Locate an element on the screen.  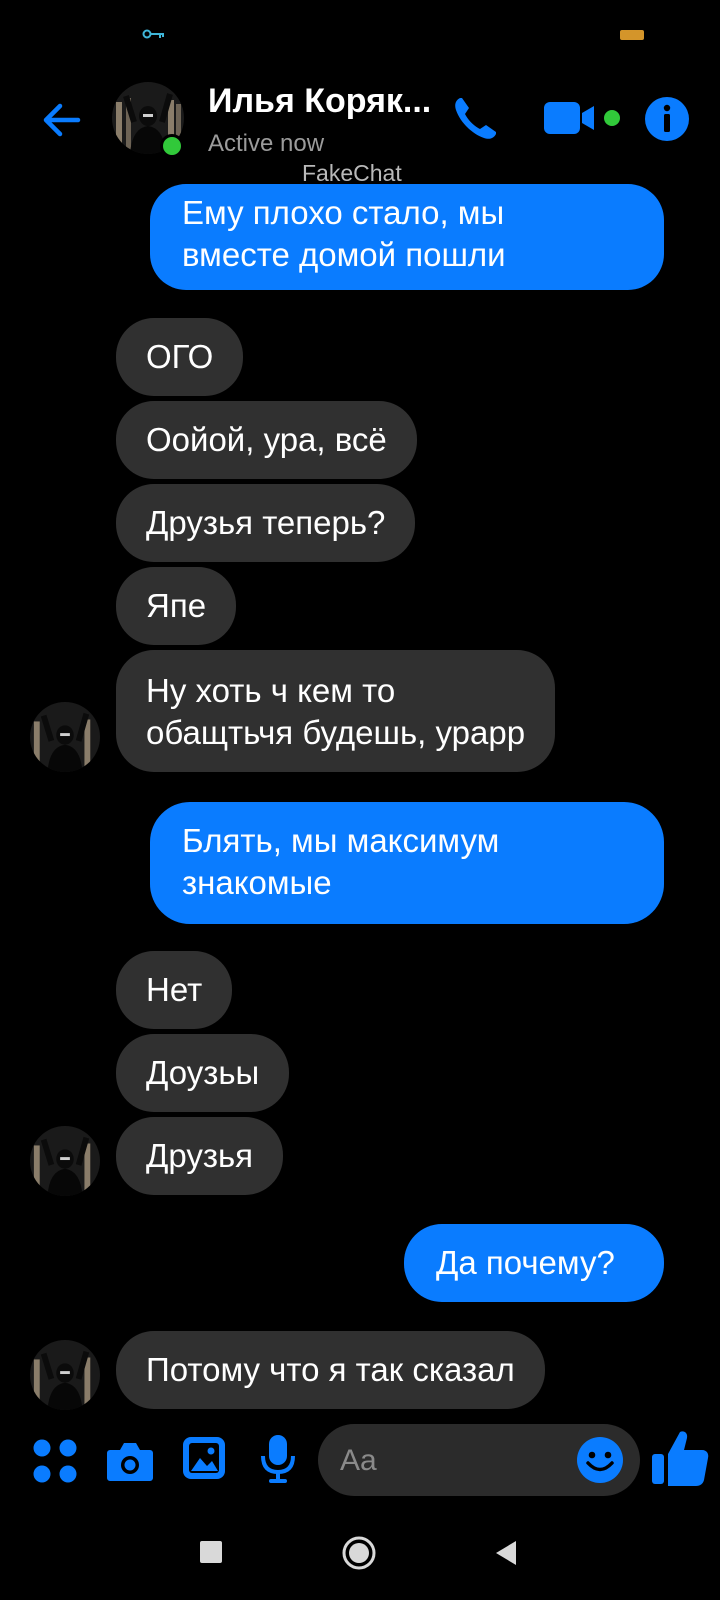
message-bubble-outgoing: Блять, мы максимум знакомые is located at coordinates (407, 863).